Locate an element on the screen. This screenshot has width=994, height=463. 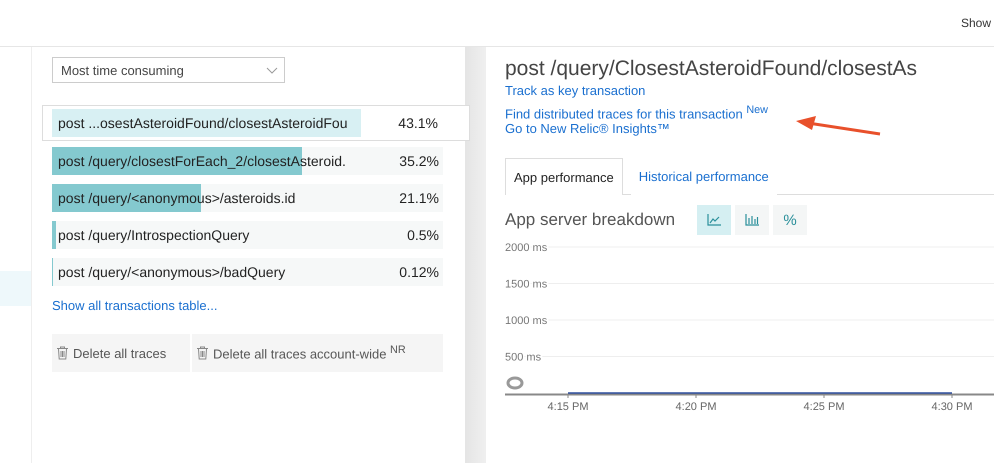
chart-title: App server breakdown is located at coordinates (590, 220).